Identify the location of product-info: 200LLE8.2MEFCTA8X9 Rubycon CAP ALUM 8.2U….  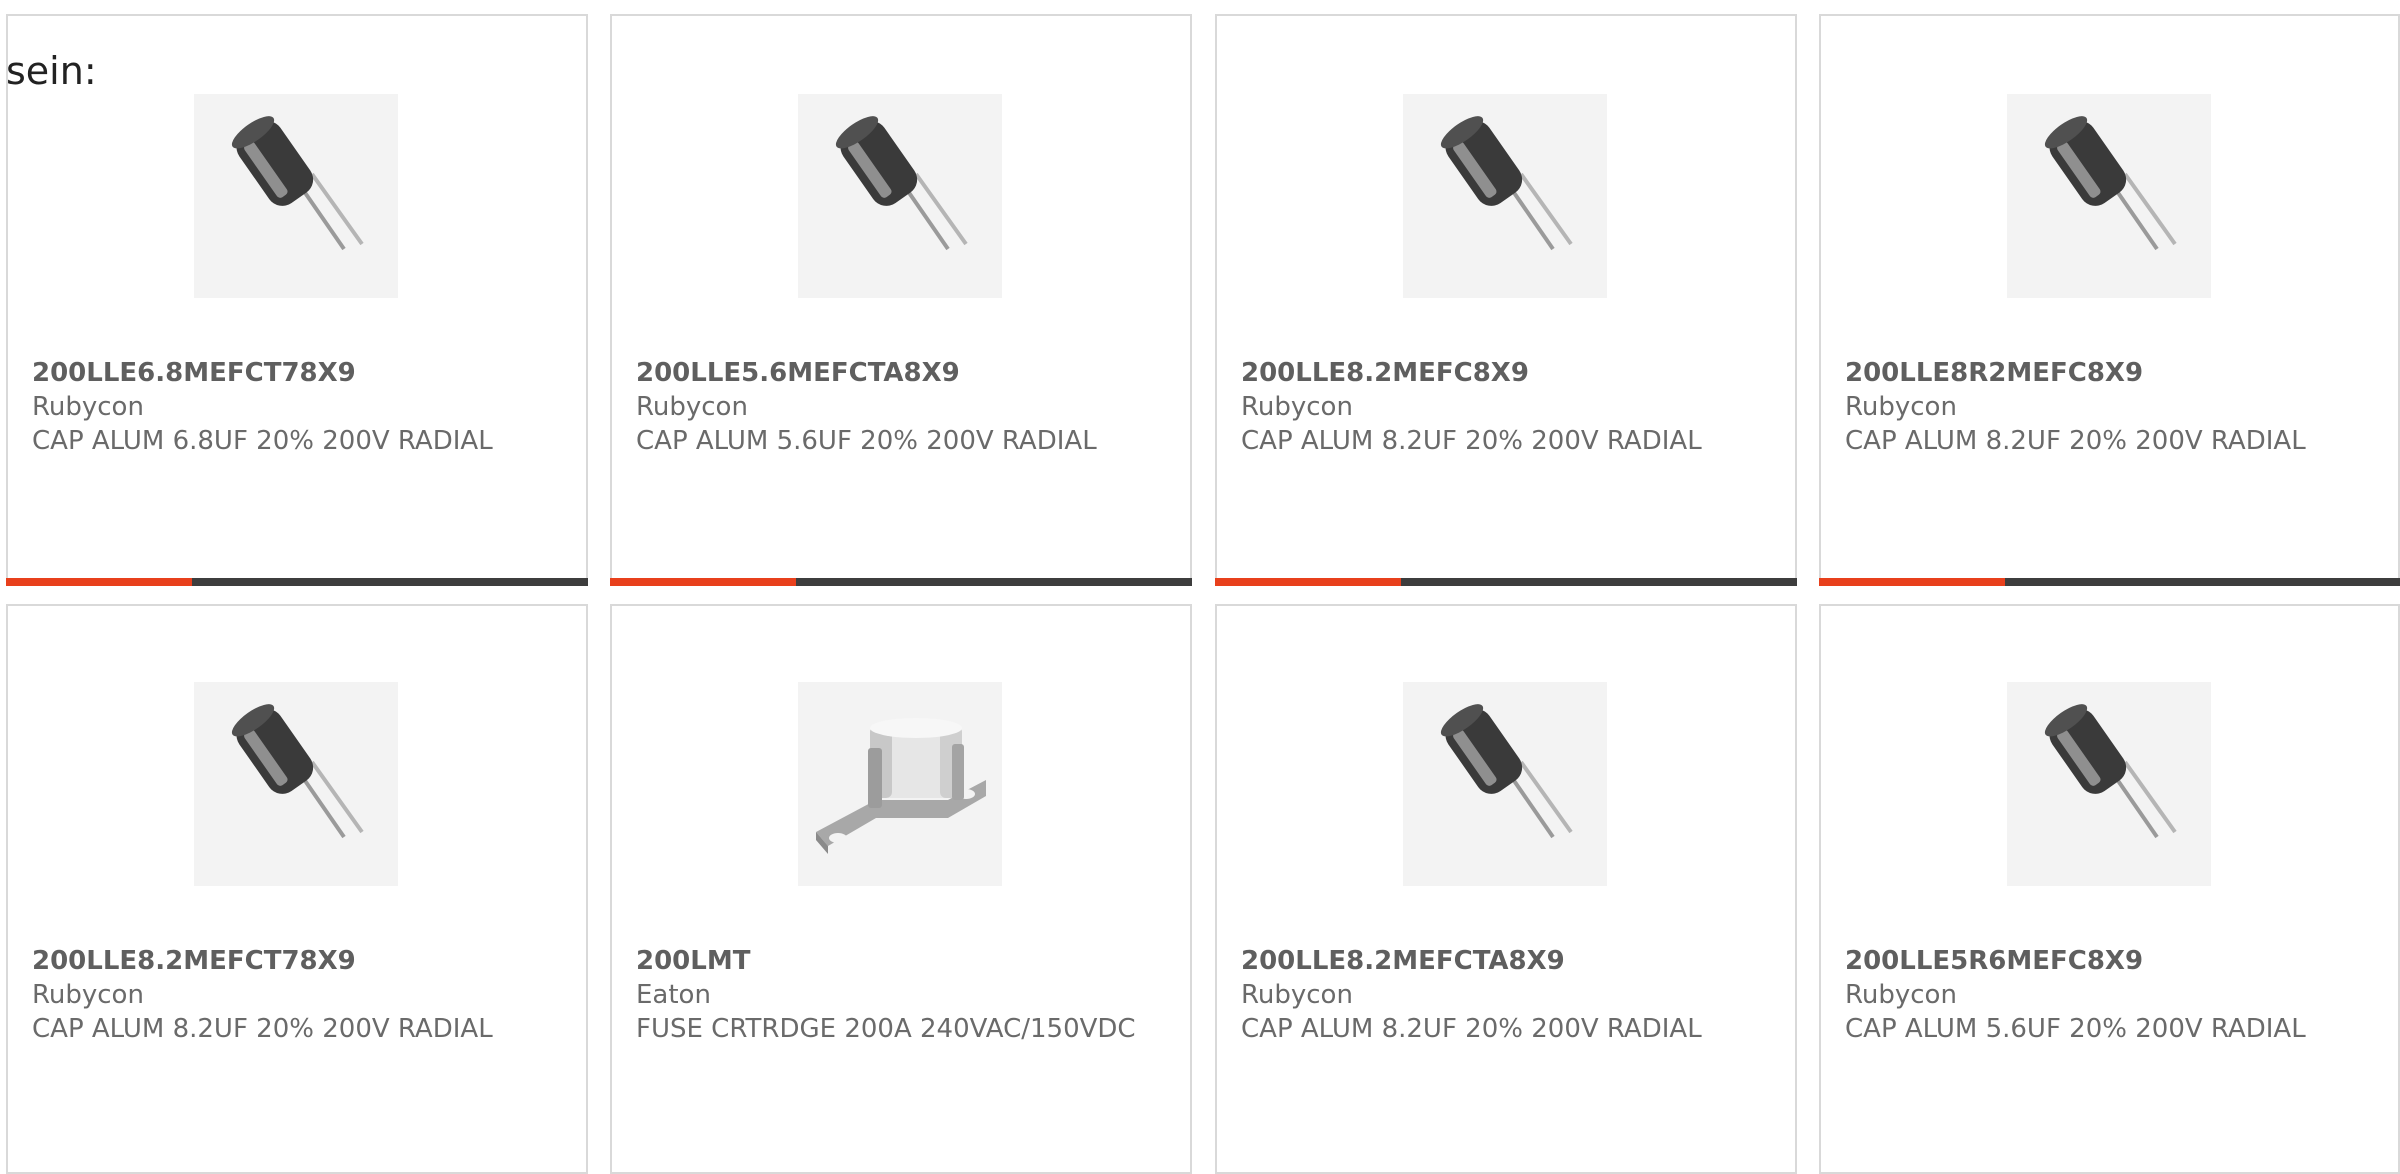
(1508, 995).